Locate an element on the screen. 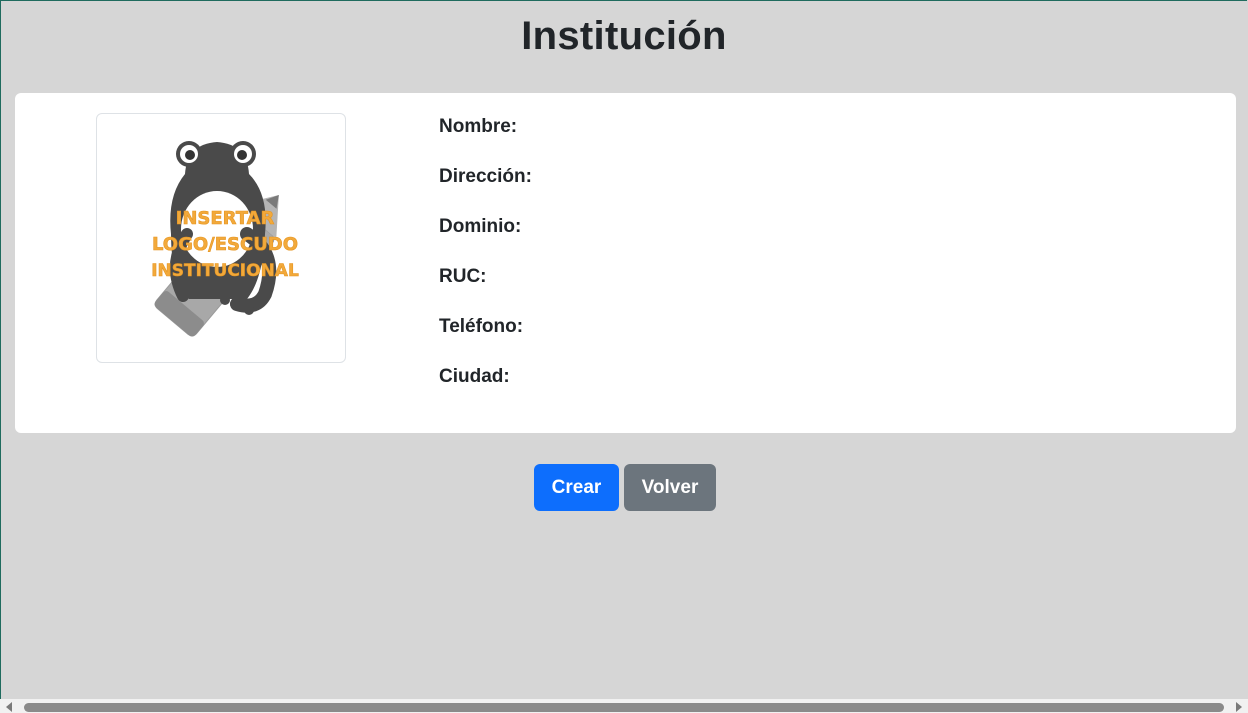 The image size is (1248, 713). back-button: Volver is located at coordinates (670, 487).